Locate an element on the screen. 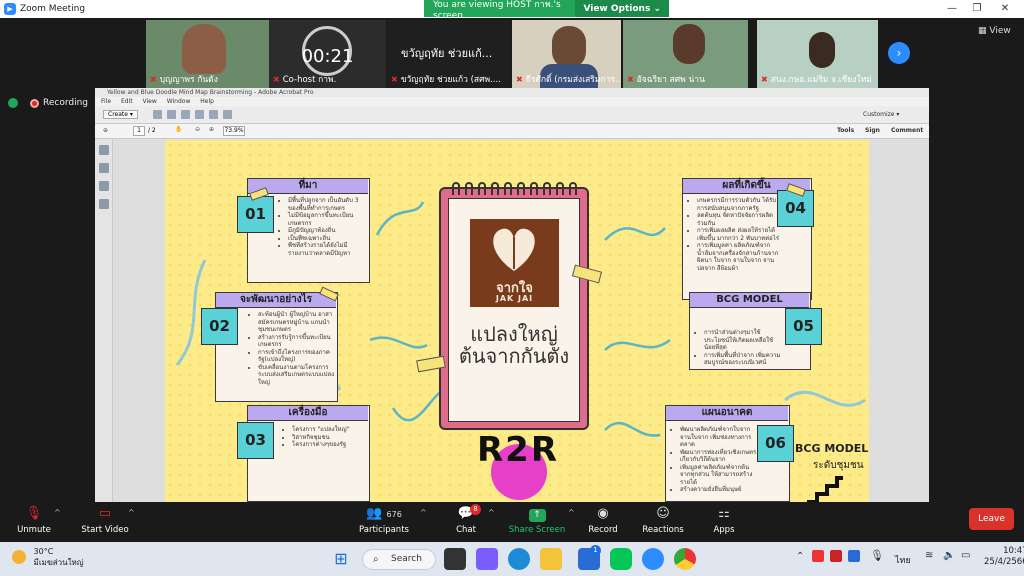 The image size is (1024, 576). taskbar-search: ⌕ Search is located at coordinates (399, 559).